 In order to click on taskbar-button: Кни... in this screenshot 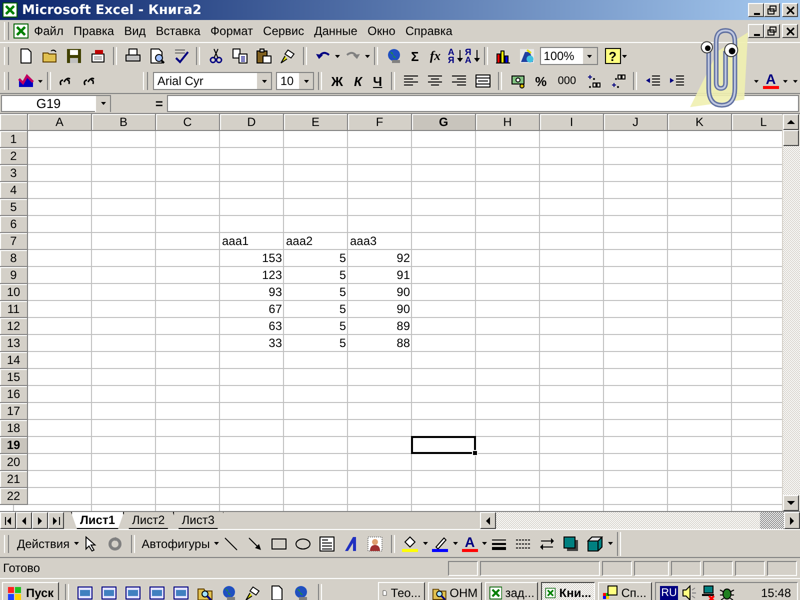, I will do `click(568, 591)`.